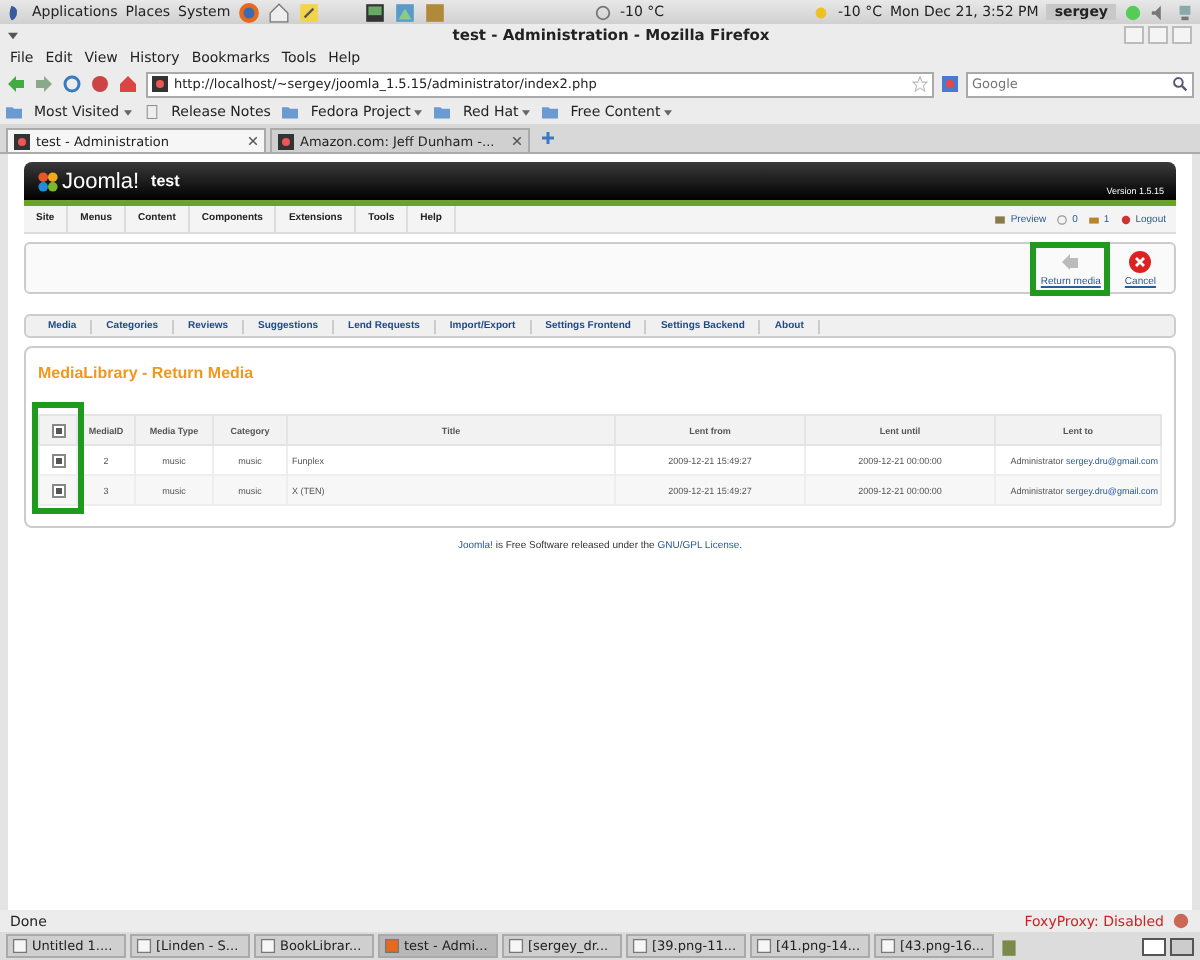 Image resolution: width=1200 pixels, height=960 pixels. Describe the element at coordinates (435, 12) in the screenshot. I see `box-icon` at that location.